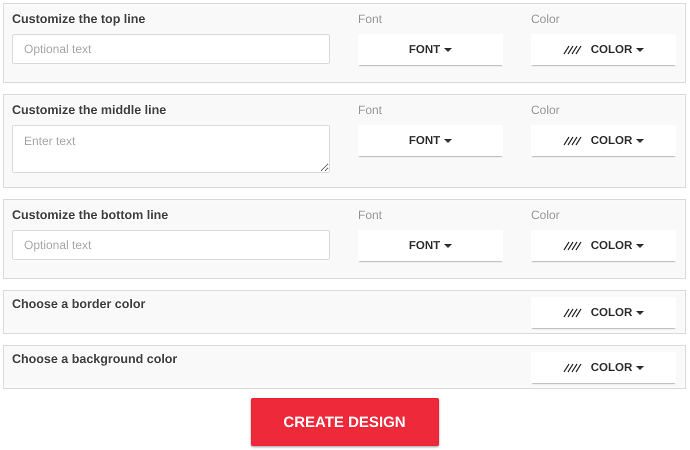 The height and width of the screenshot is (450, 690). I want to click on section-title: Customize the bottom line, so click(91, 215).